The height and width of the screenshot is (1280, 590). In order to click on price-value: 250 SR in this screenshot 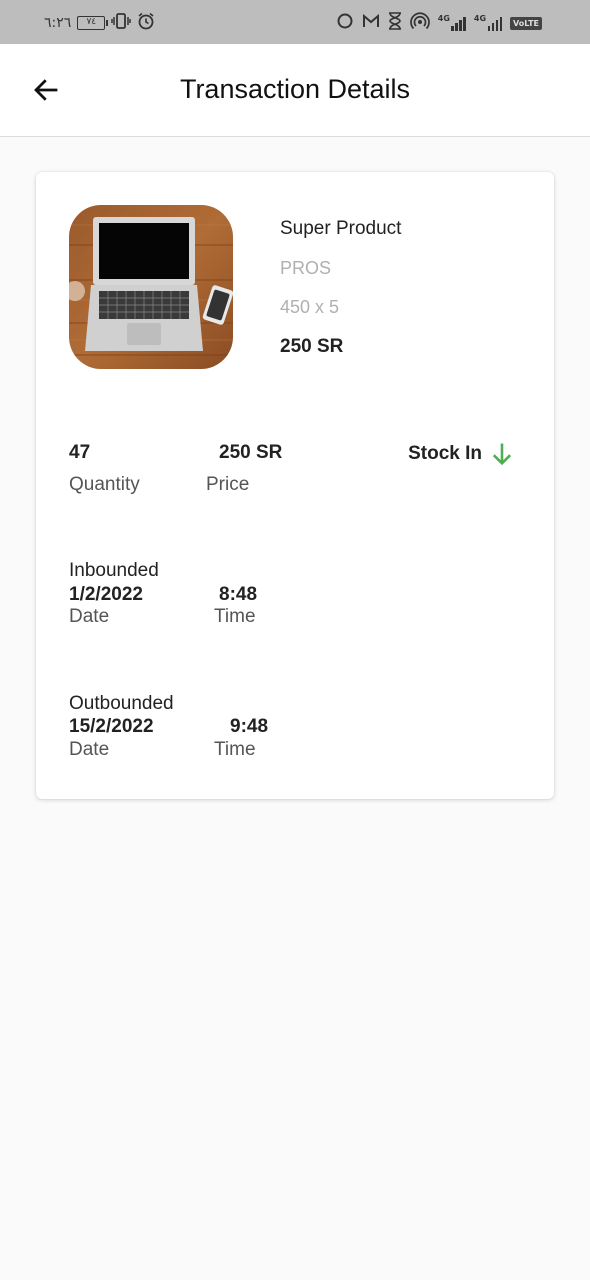, I will do `click(251, 452)`.